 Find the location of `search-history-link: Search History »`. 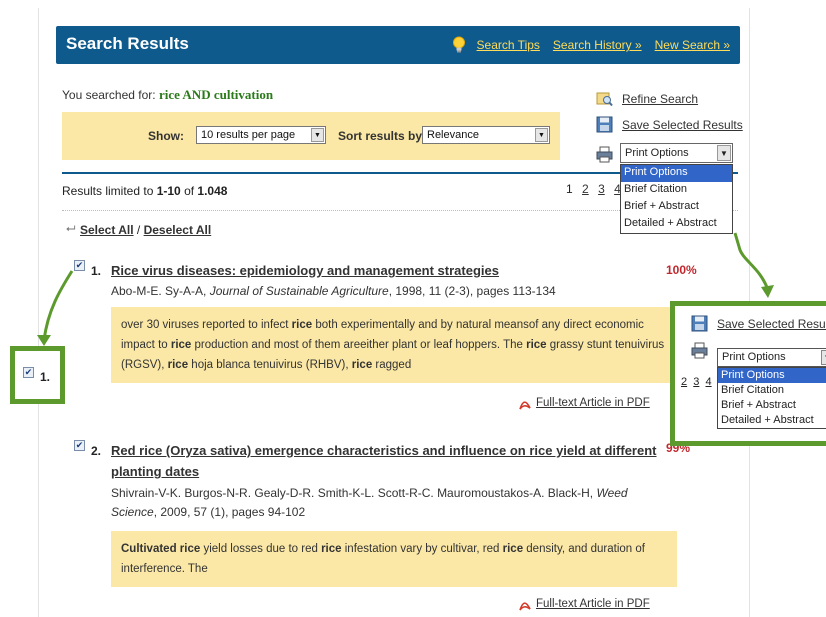

search-history-link: Search History » is located at coordinates (597, 45).